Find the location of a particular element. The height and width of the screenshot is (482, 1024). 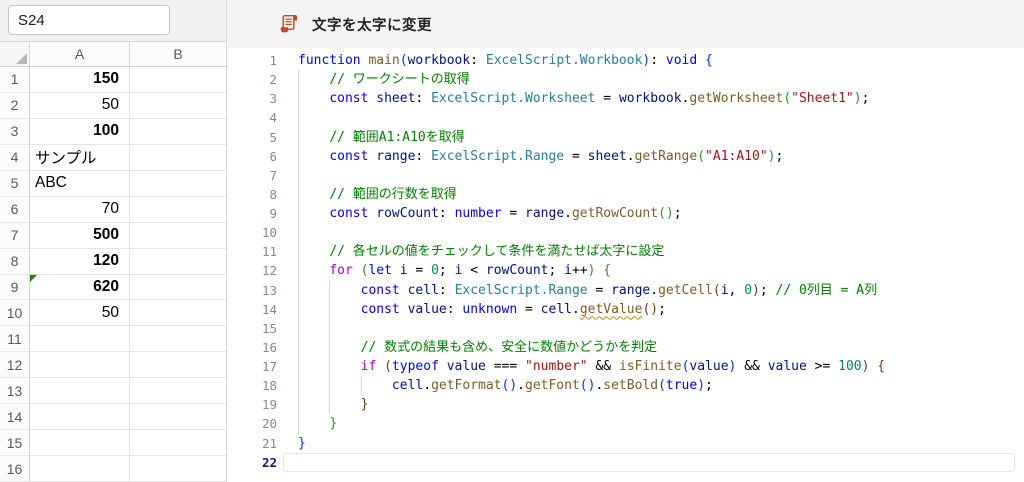

code-content: // 範囲A1:A10を取得 is located at coordinates (661, 137).